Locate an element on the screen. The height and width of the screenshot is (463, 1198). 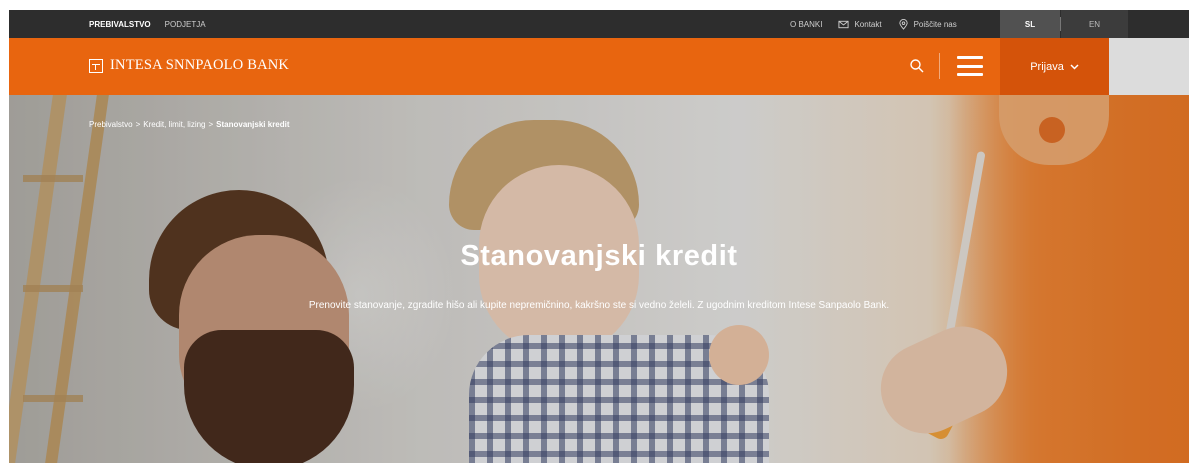
link-kontakt: Kontakt is located at coordinates (860, 24).